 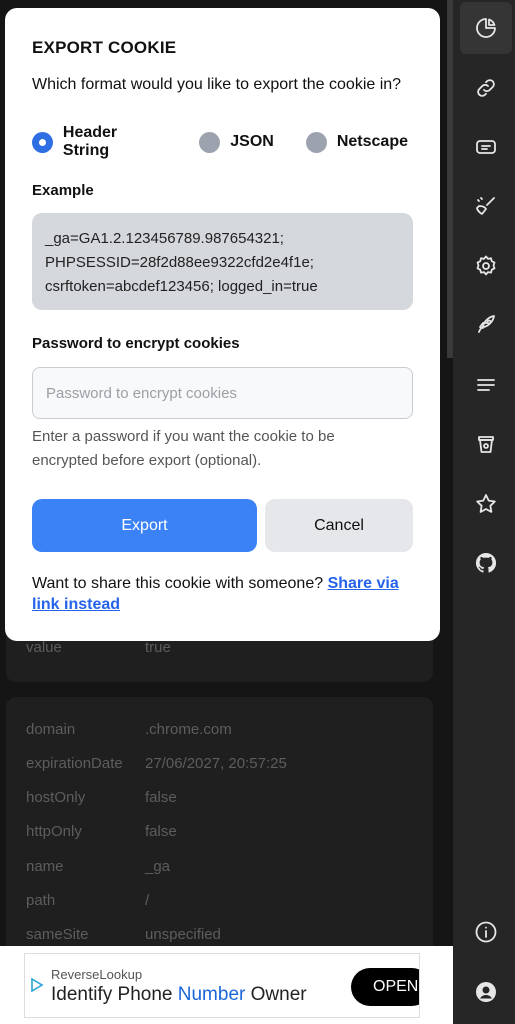 I want to click on cookie-field-row: hostOnly false, so click(x=224, y=800).